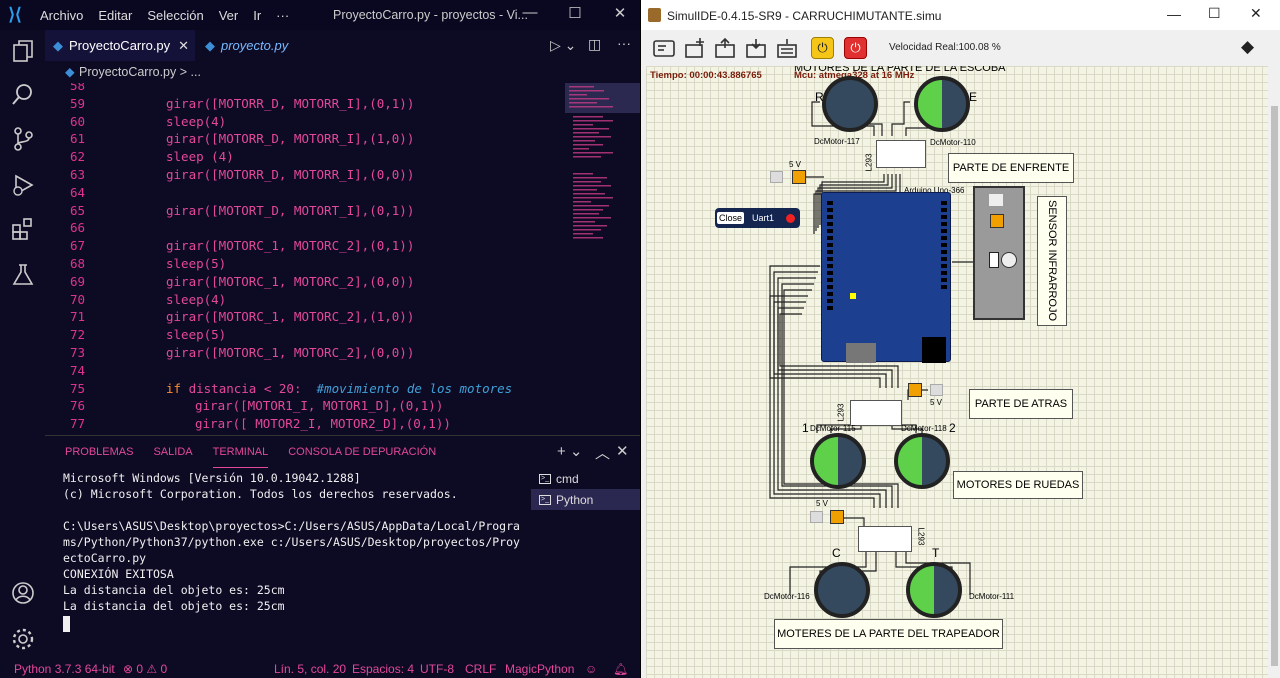 The image size is (1280, 678). Describe the element at coordinates (480, 669) in the screenshot. I see `status-eol: CRLF` at that location.